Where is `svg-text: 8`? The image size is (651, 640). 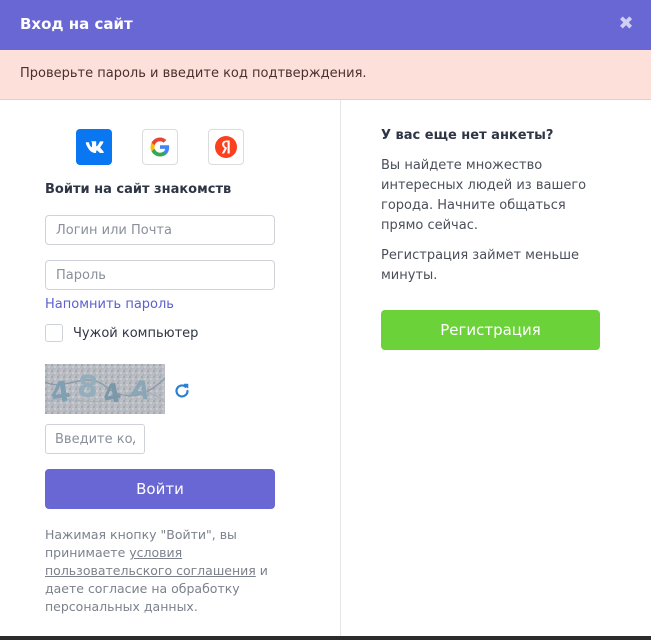 svg-text: 8 is located at coordinates (87, 387).